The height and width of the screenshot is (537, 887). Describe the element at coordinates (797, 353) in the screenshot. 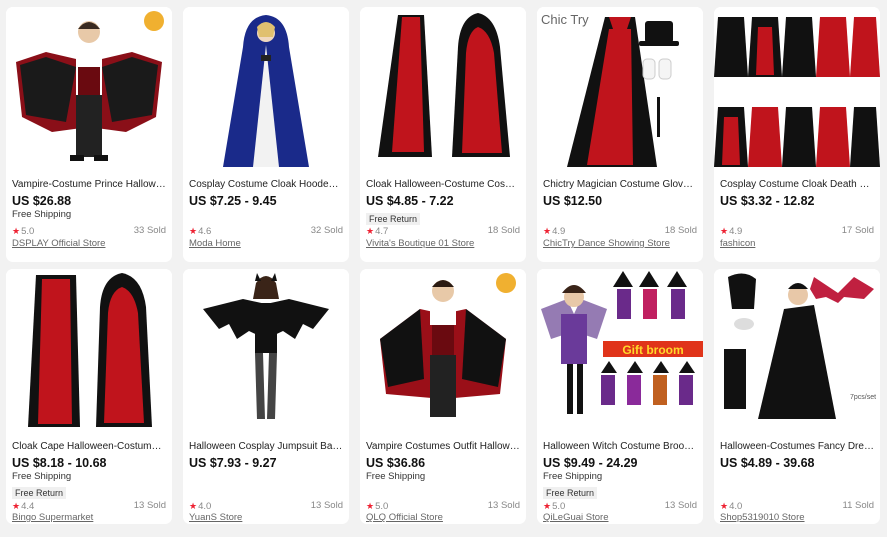

I see `product-image: 7pcs/set` at that location.